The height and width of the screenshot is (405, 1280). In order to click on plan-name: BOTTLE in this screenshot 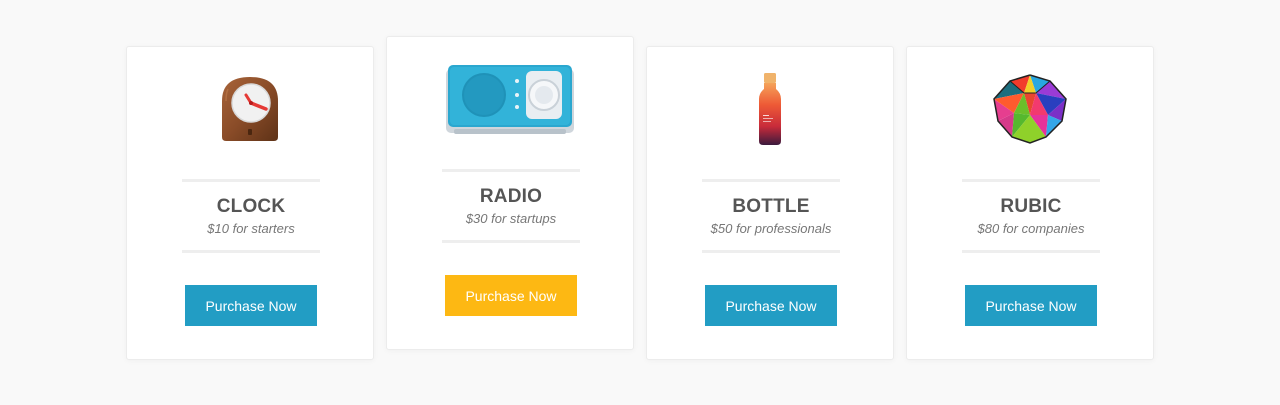, I will do `click(771, 206)`.